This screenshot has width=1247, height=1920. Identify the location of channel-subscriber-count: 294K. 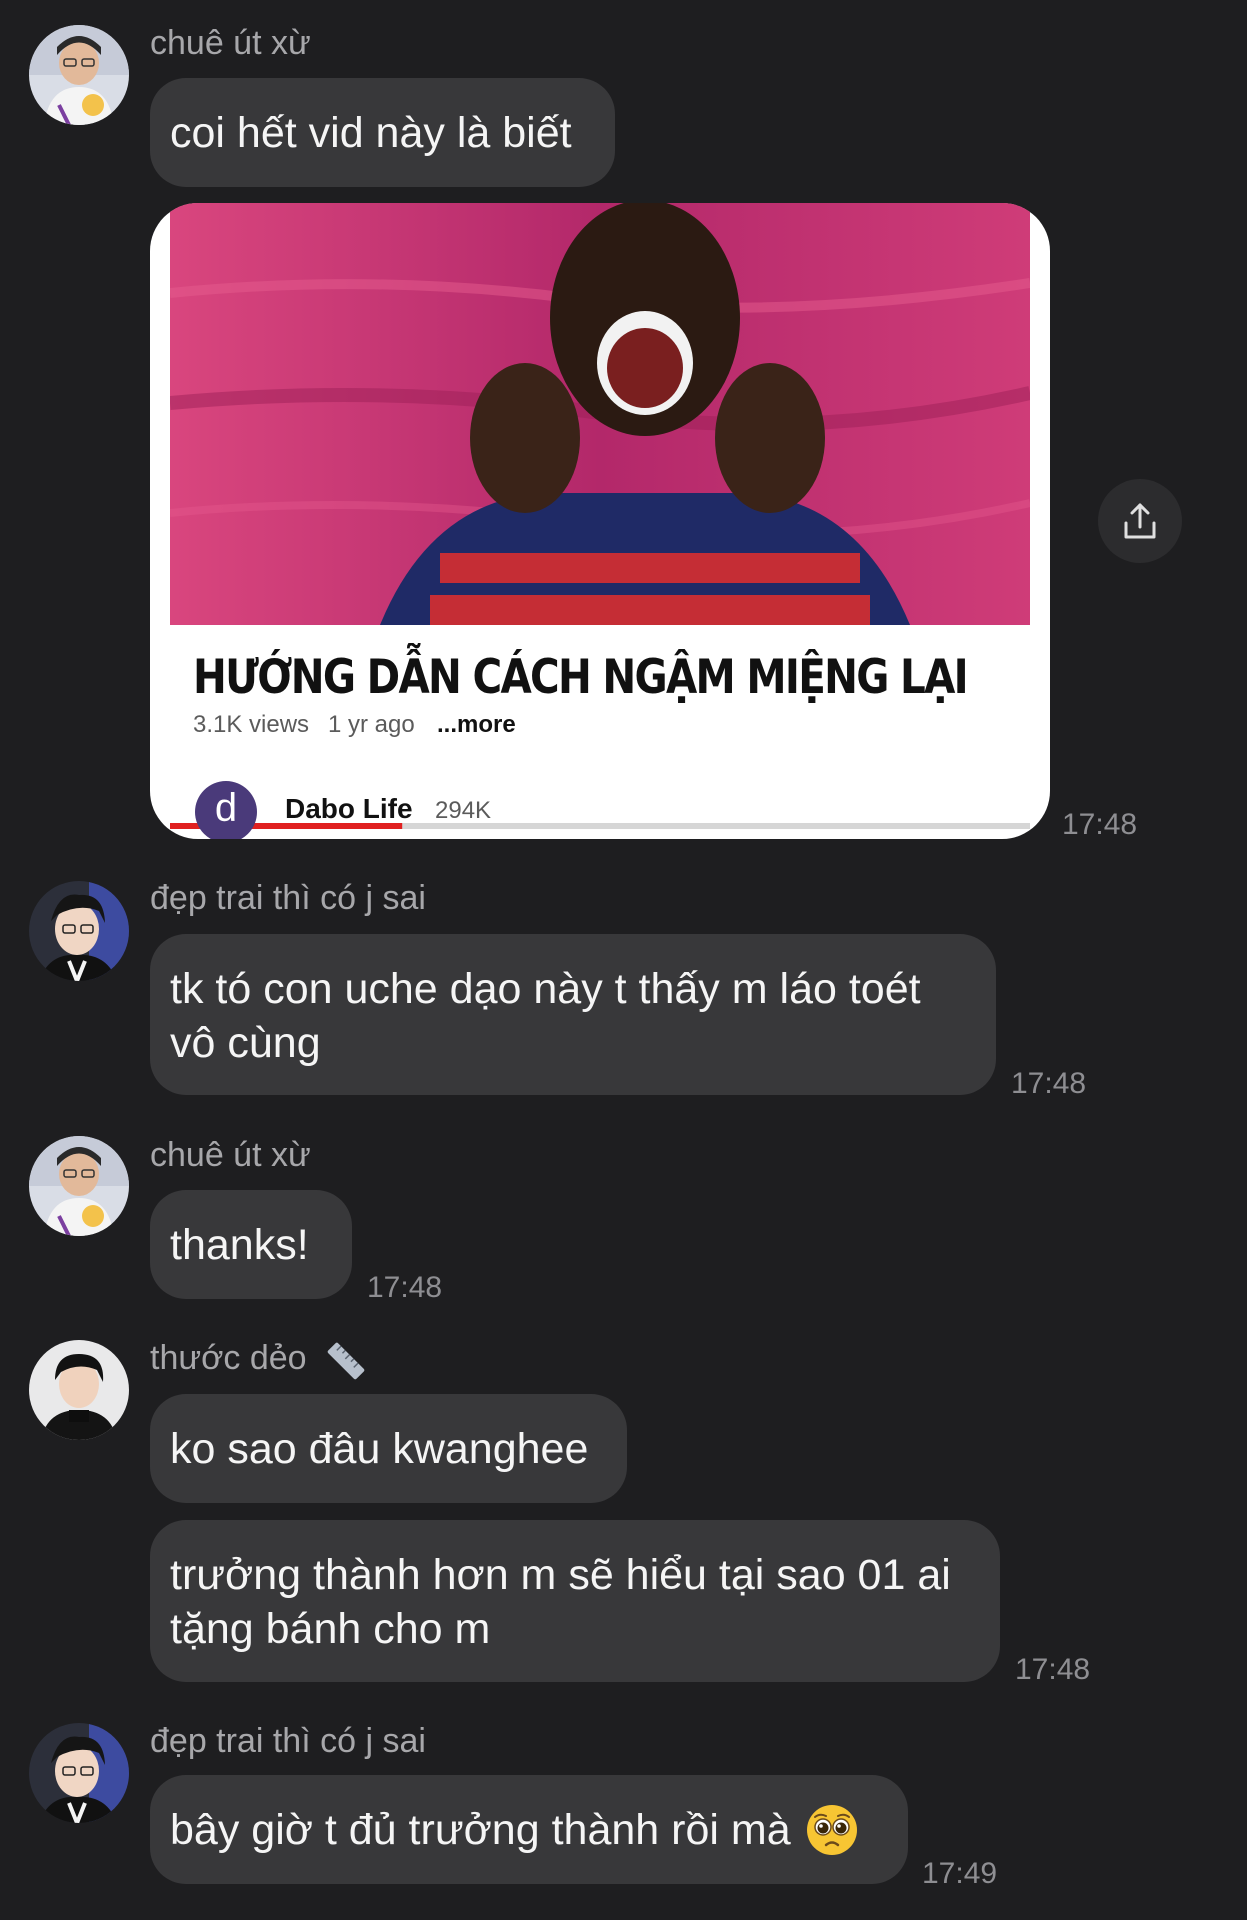
(463, 810).